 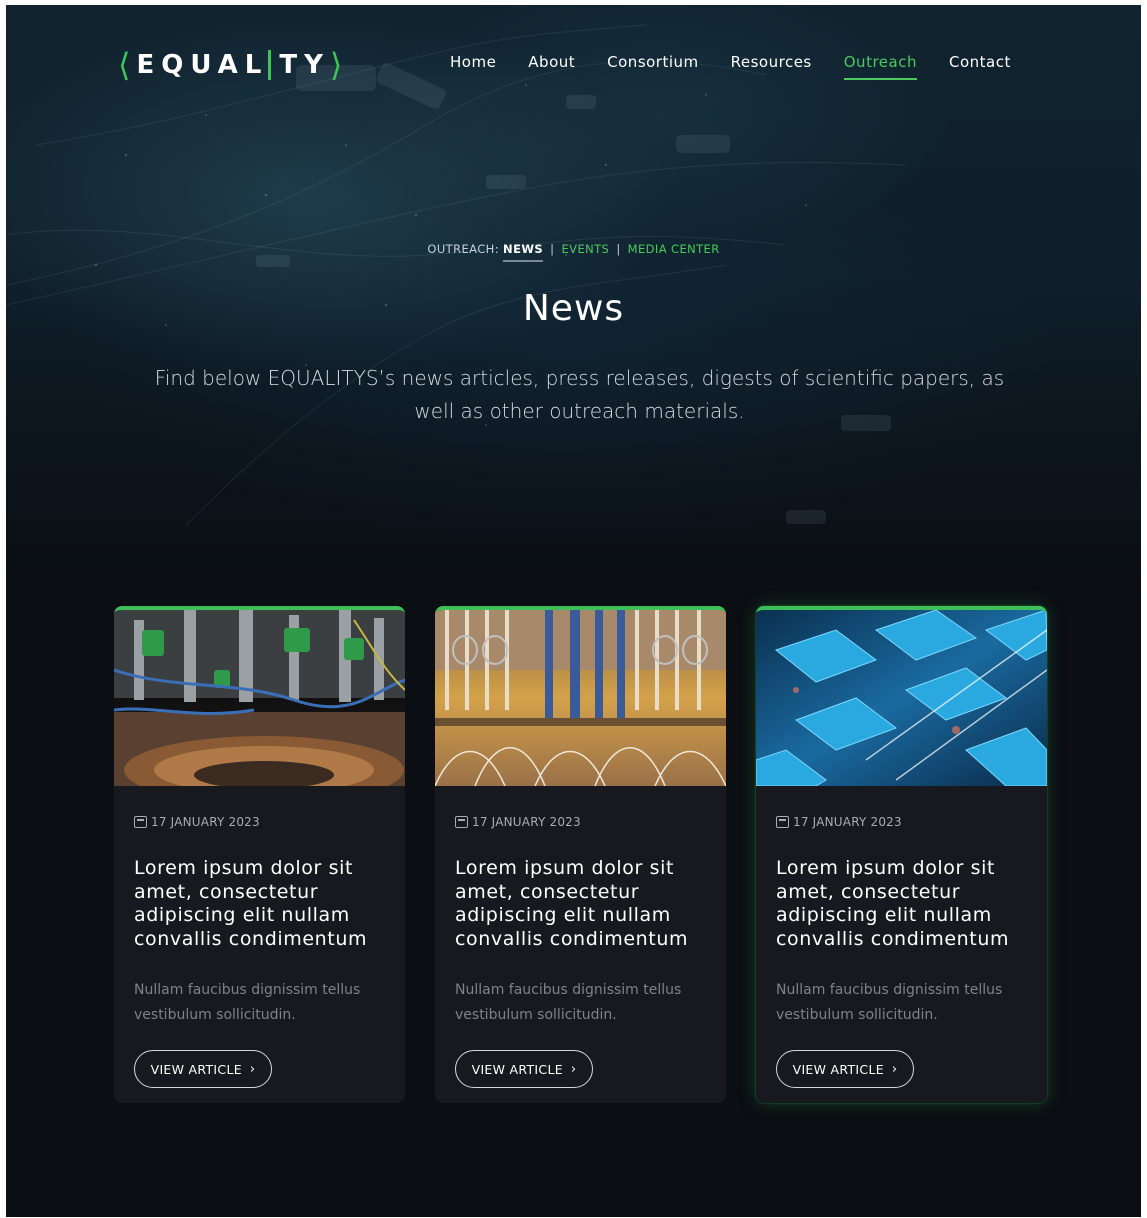 I want to click on nav-item-about: About, so click(x=551, y=65).